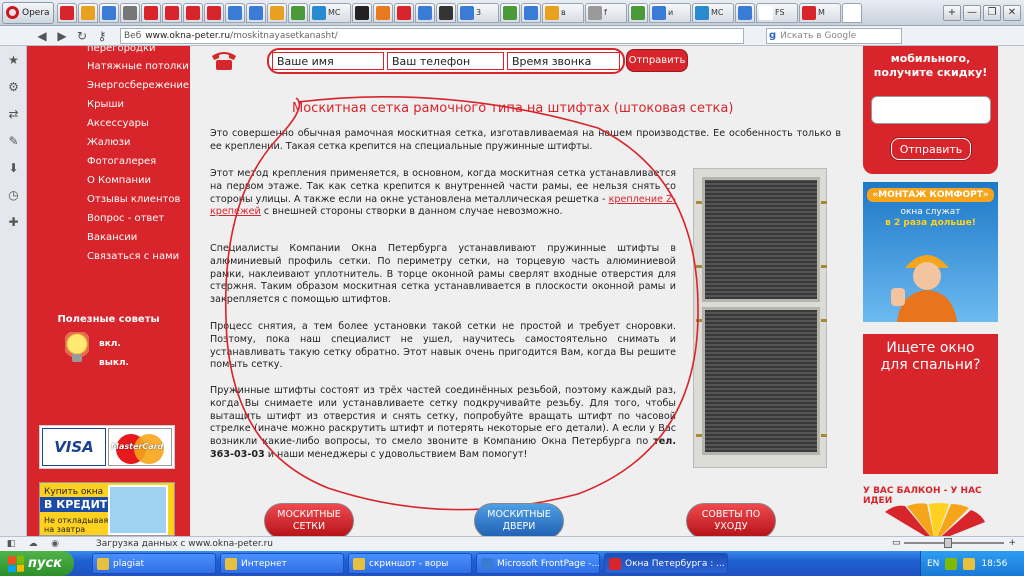 The height and width of the screenshot is (576, 1024). Describe the element at coordinates (820, 12) in the screenshot. I see `browser-tab: M` at that location.